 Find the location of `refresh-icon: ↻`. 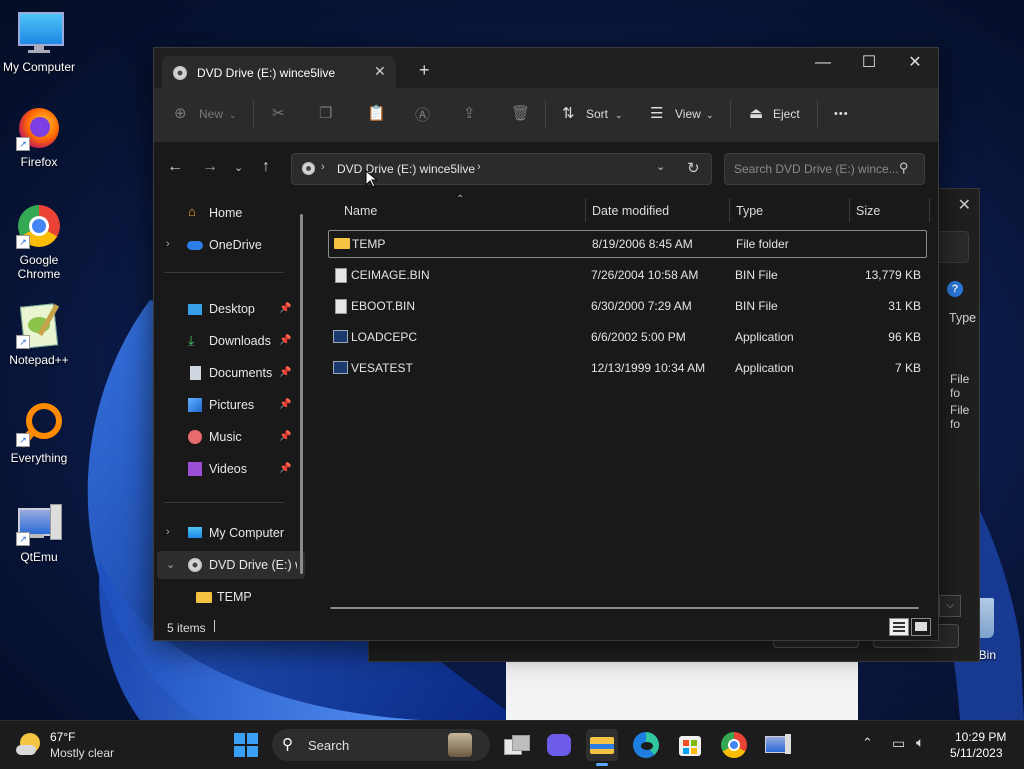

refresh-icon: ↻ is located at coordinates (693, 168).